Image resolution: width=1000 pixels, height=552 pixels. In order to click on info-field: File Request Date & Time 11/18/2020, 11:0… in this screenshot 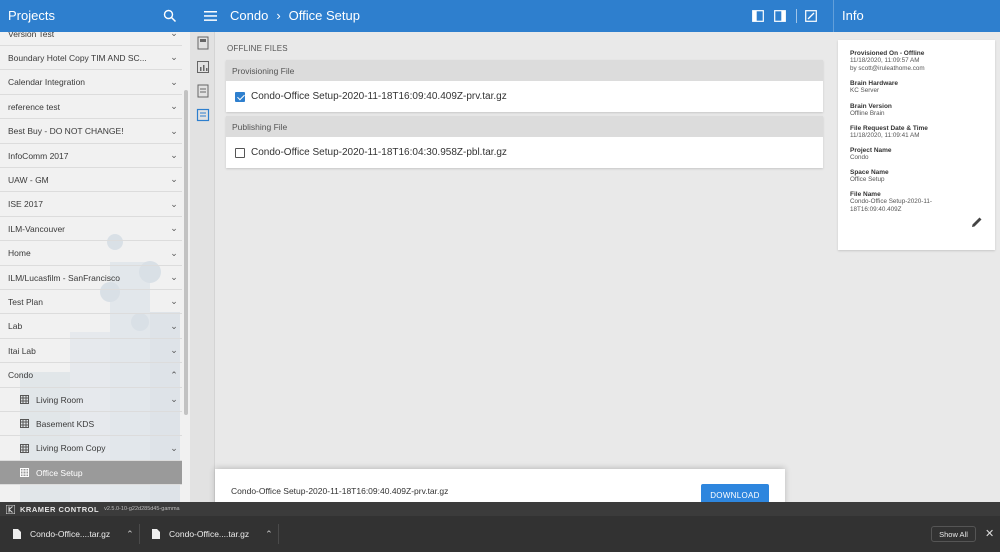, I will do `click(916, 132)`.